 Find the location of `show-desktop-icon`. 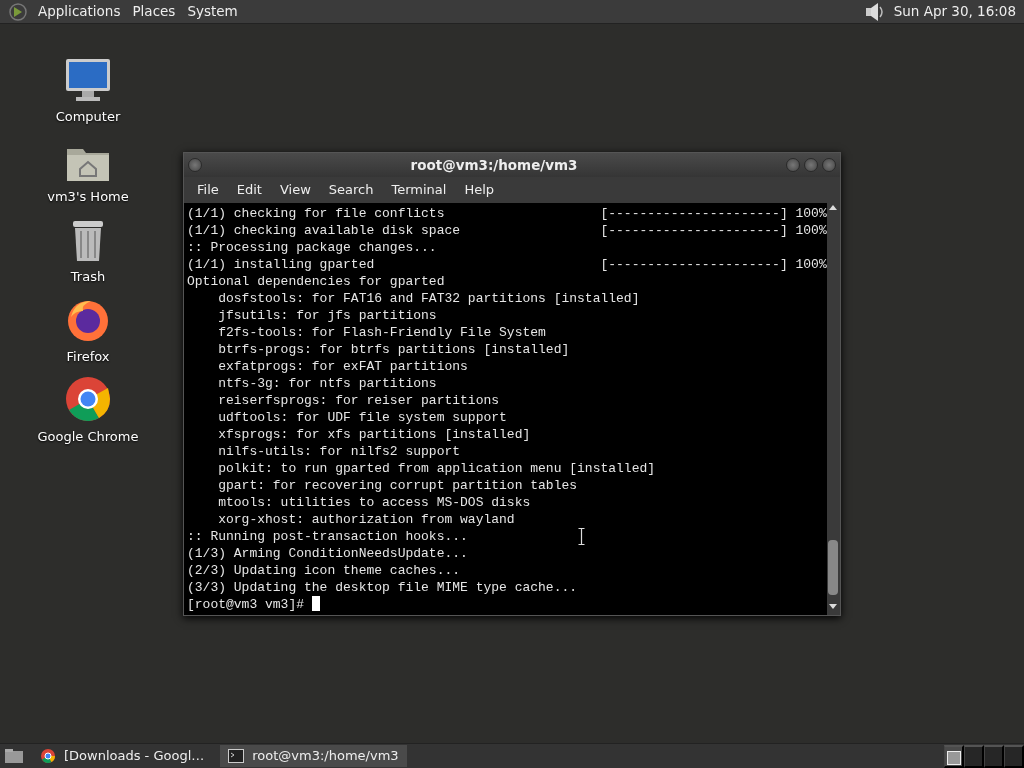

show-desktop-icon is located at coordinates (14, 756).